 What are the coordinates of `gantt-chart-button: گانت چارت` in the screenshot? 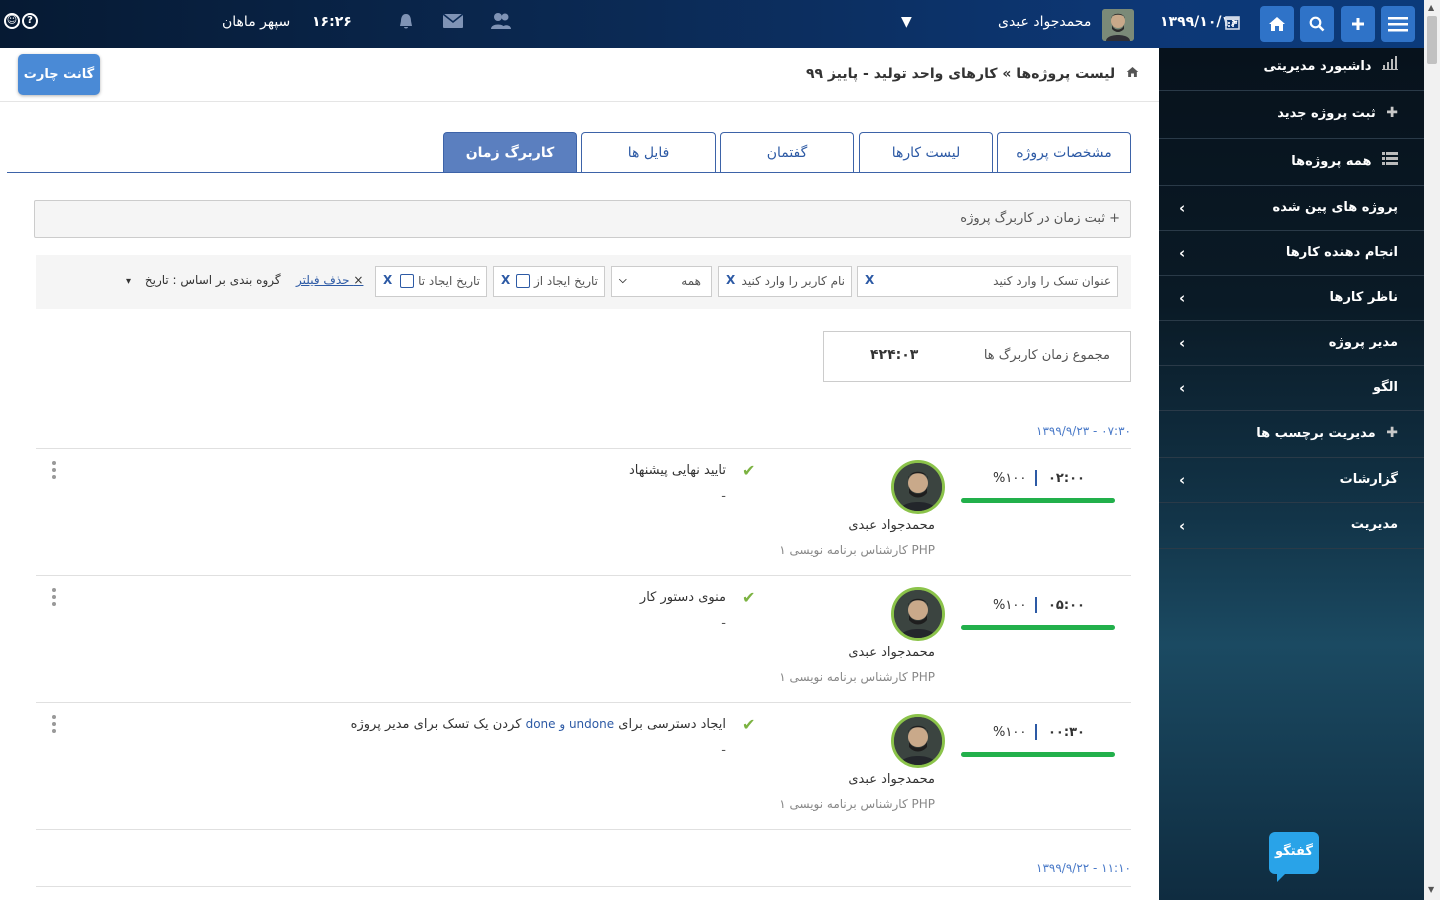 It's located at (59, 74).